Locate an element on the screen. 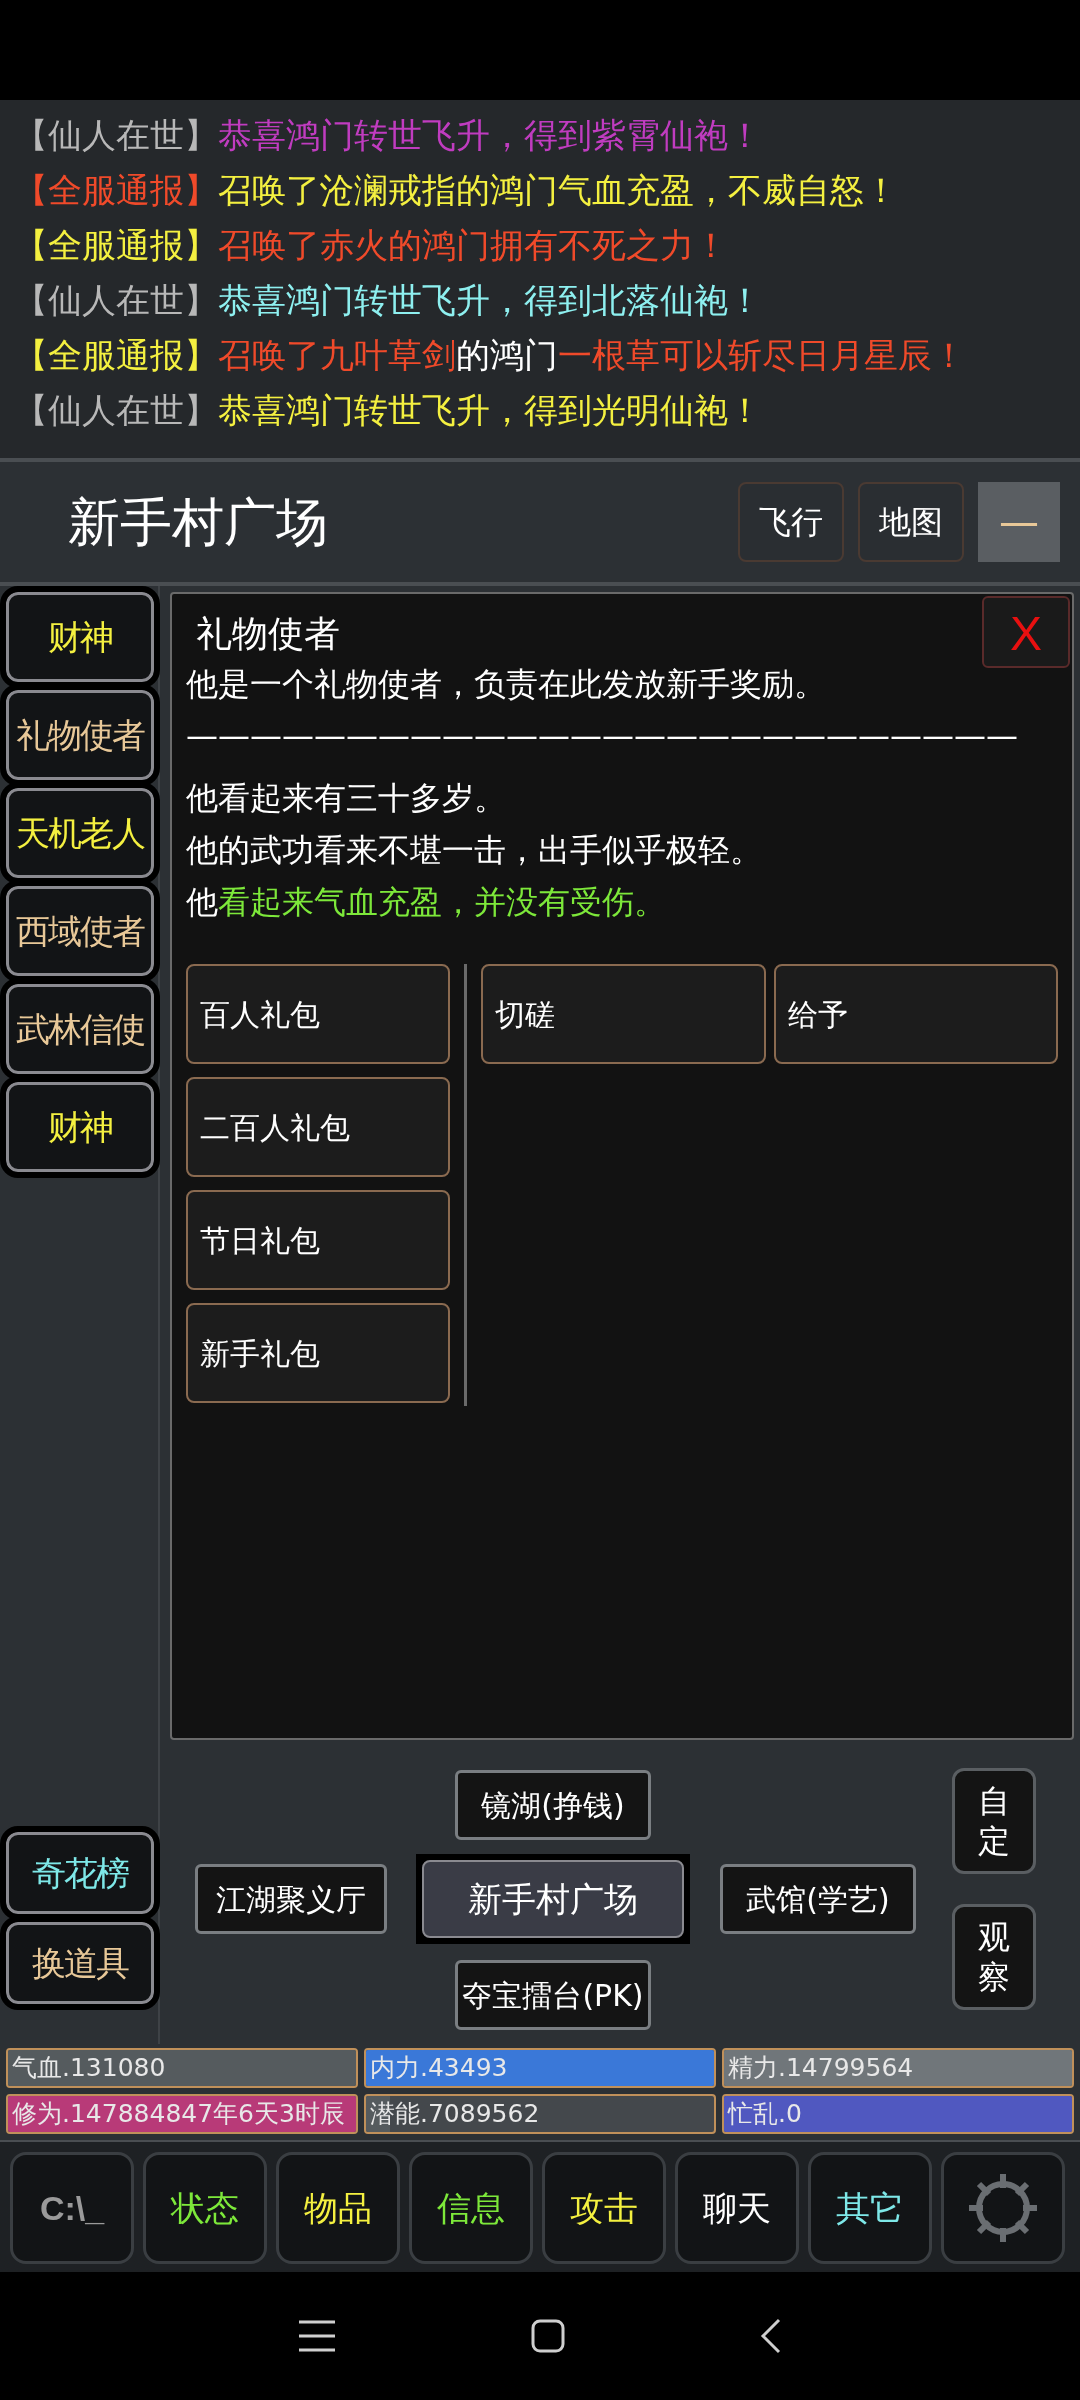  home-icon is located at coordinates (548, 2336).